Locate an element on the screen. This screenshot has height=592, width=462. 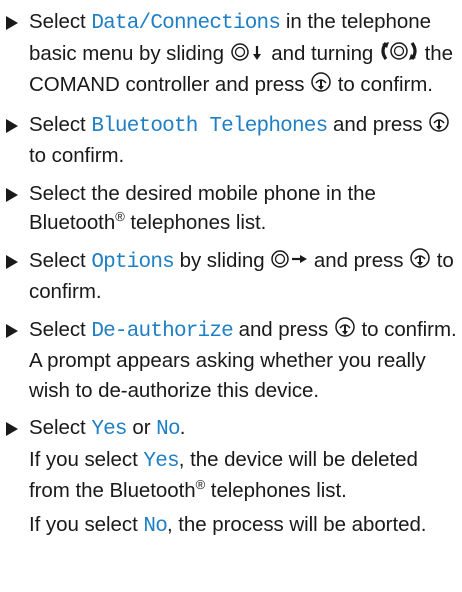
step-text-run: , the process will be aborted. is located at coordinates (297, 524).